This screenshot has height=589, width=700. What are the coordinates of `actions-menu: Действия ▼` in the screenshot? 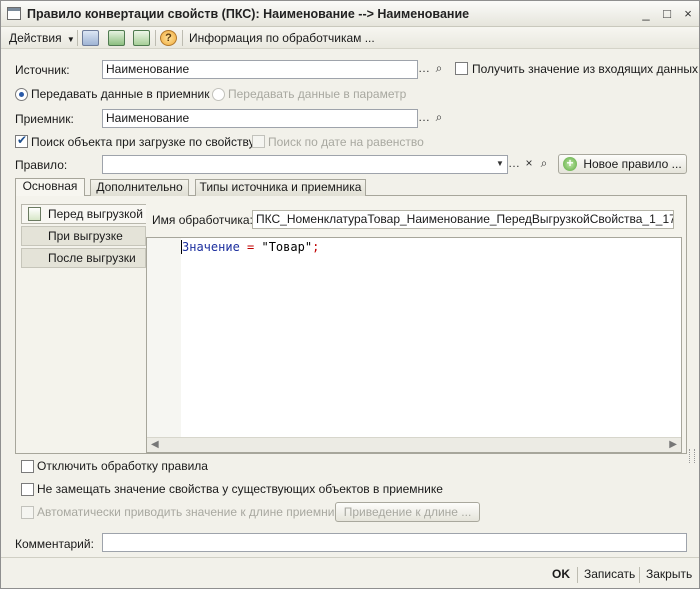 It's located at (42, 38).